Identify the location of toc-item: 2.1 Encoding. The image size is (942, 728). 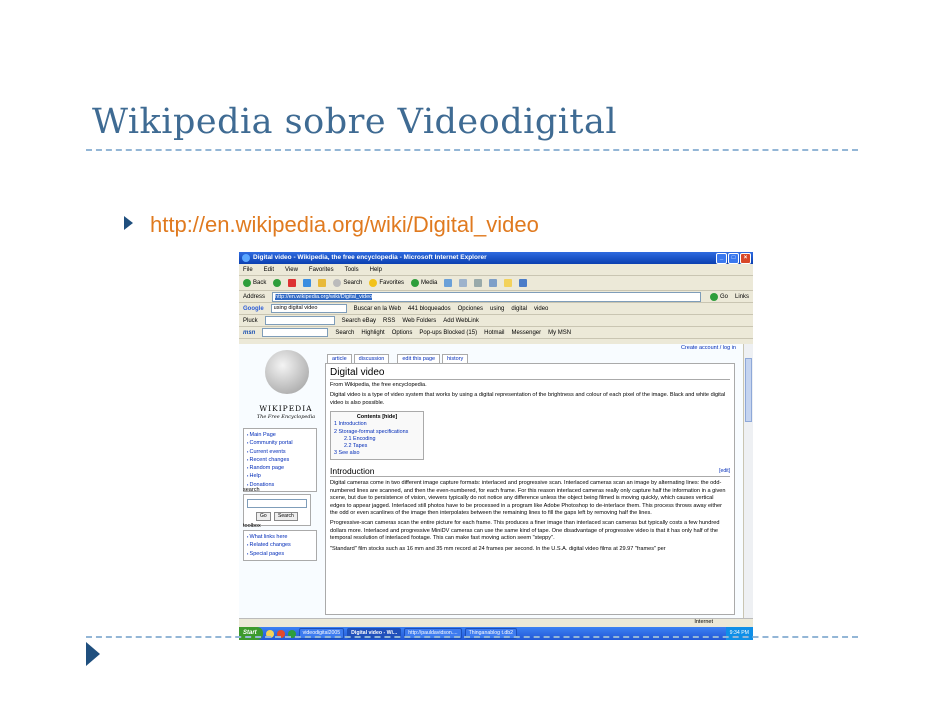
(377, 439).